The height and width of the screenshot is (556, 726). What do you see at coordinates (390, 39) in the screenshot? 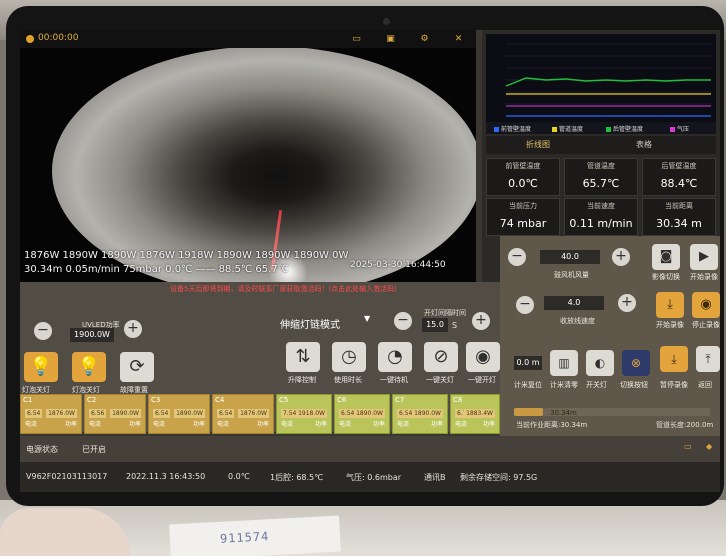
I see `image-icon: ▣` at bounding box center [390, 39].